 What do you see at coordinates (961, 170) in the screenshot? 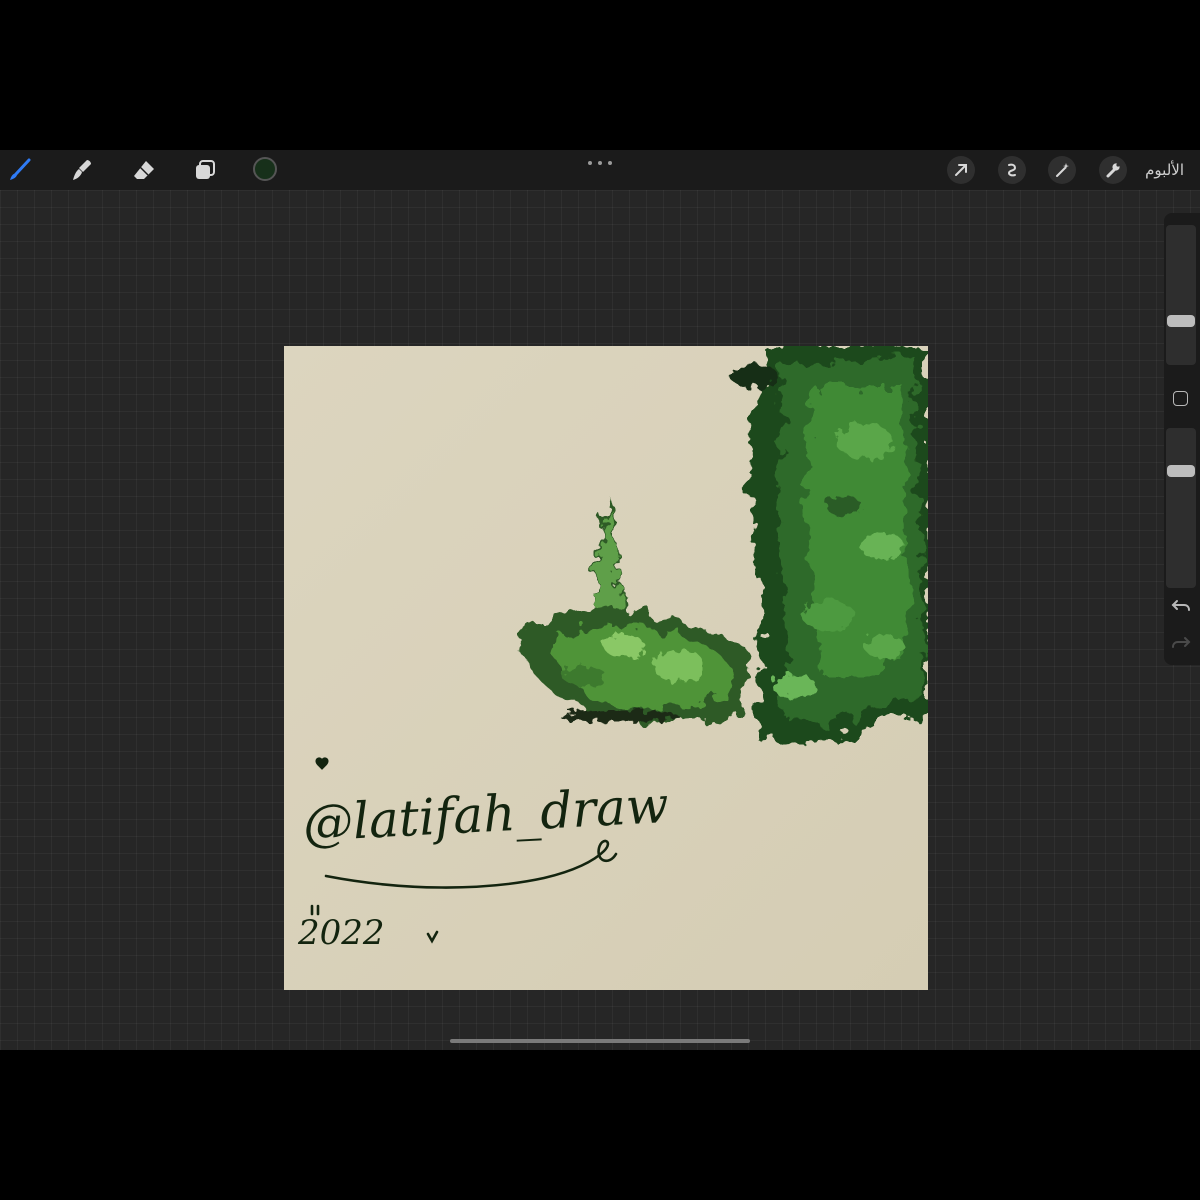
I see `transform-arrow-icon` at bounding box center [961, 170].